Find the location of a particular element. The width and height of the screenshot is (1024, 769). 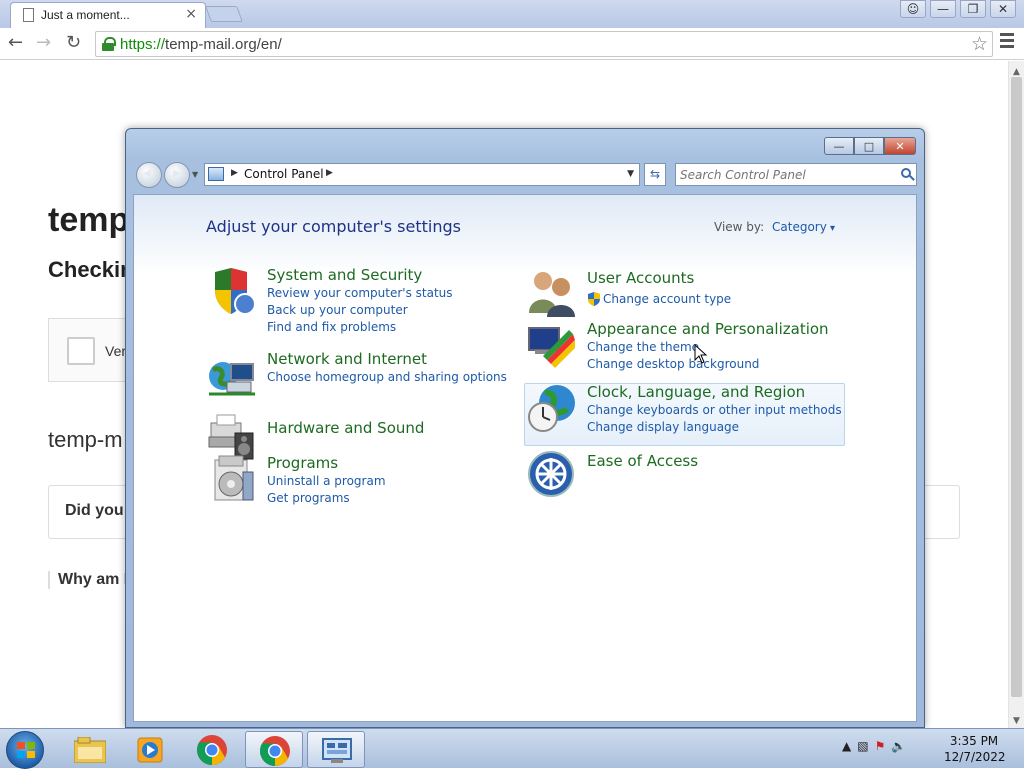

link-change-keyboards: Change keyboards or other input methods is located at coordinates (714, 410).